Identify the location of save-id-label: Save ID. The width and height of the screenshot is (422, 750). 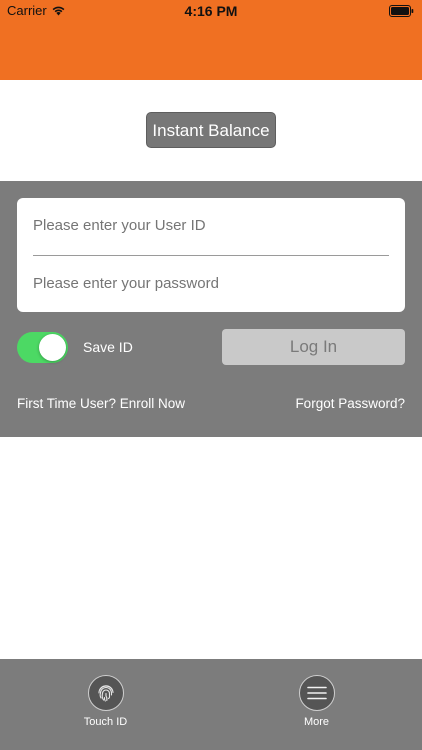
(108, 347).